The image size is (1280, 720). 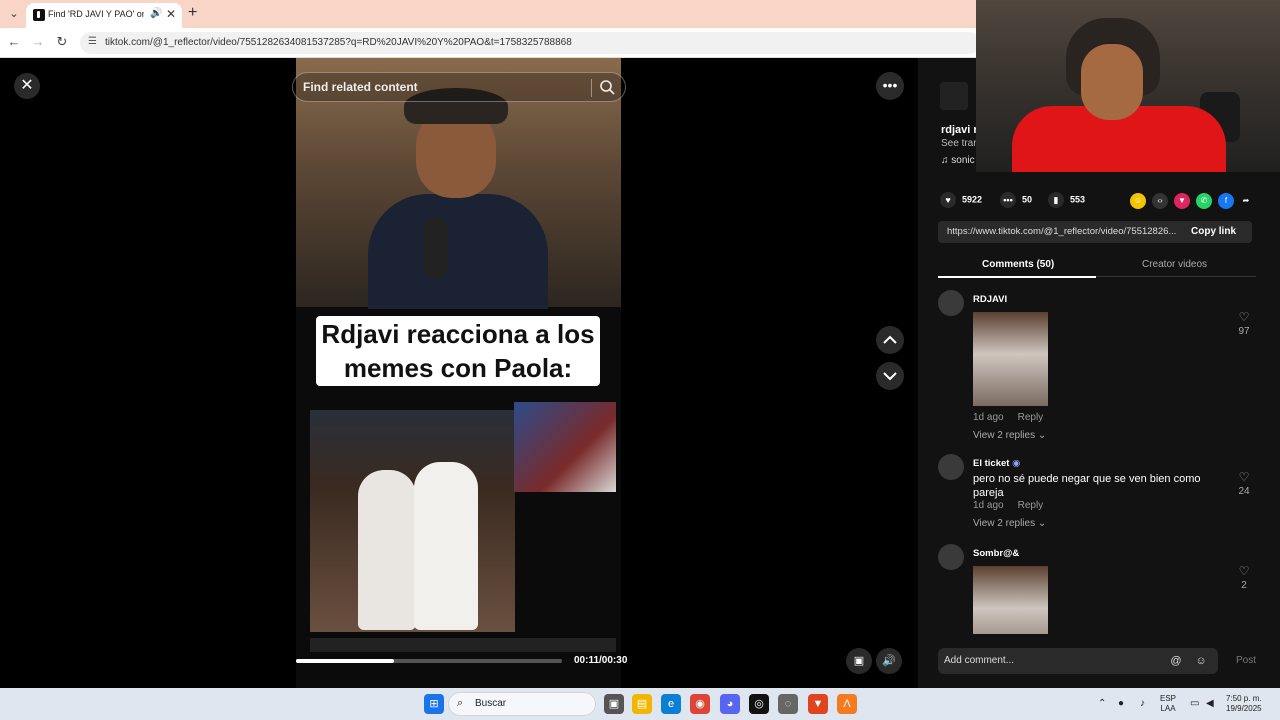 What do you see at coordinates (1016, 201) in the screenshot?
I see `comment-stat: ••• 50` at bounding box center [1016, 201].